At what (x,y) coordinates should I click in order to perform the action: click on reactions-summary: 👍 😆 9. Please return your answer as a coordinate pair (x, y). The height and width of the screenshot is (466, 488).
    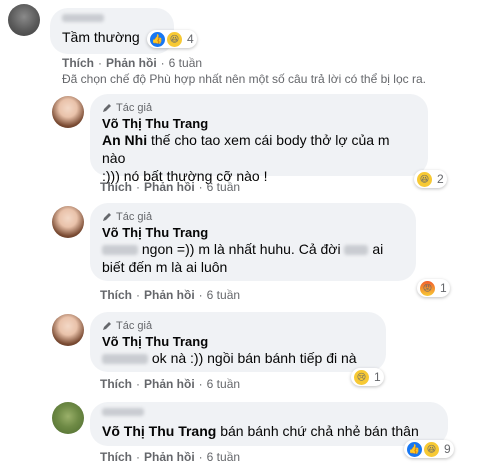
    Looking at the image, I should click on (429, 449).